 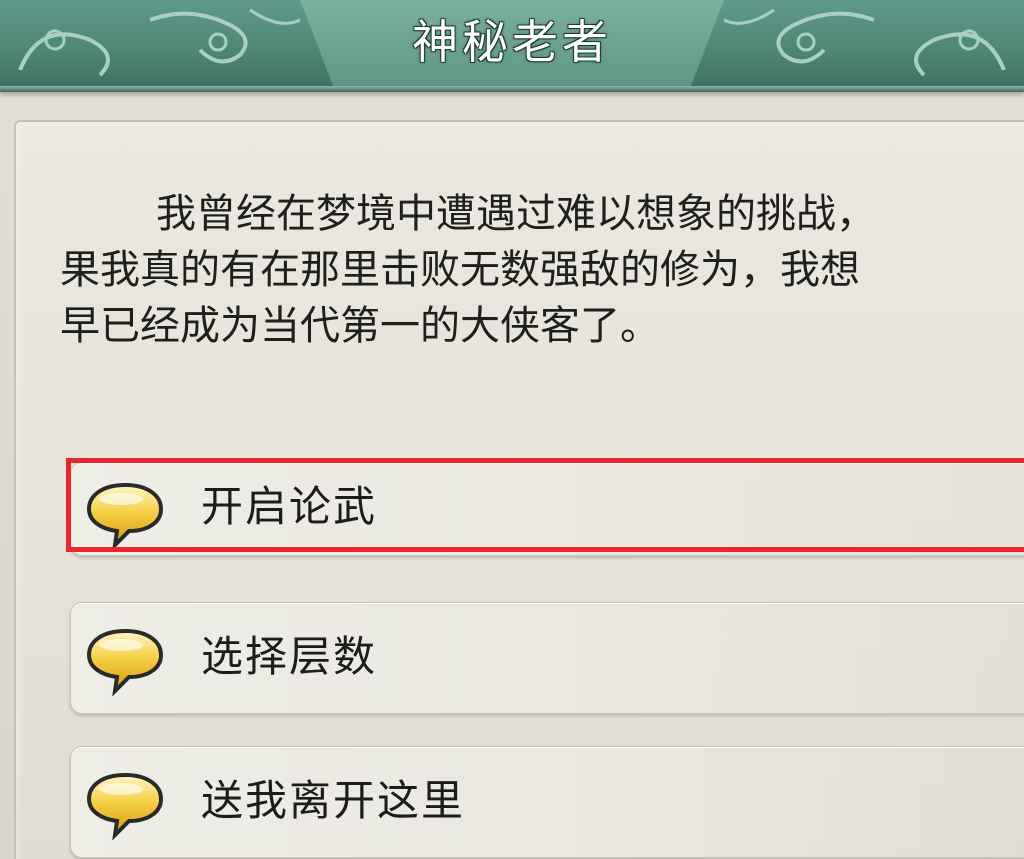 What do you see at coordinates (516, 214) in the screenshot?
I see `dialogue-line: 我曾经在梦境中遭遇过难以想象的挑战，` at bounding box center [516, 214].